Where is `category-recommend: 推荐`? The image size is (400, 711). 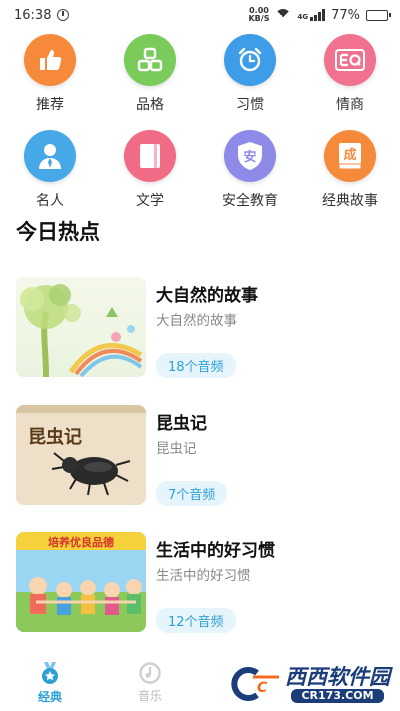 category-recommend: 推荐 is located at coordinates (50, 78).